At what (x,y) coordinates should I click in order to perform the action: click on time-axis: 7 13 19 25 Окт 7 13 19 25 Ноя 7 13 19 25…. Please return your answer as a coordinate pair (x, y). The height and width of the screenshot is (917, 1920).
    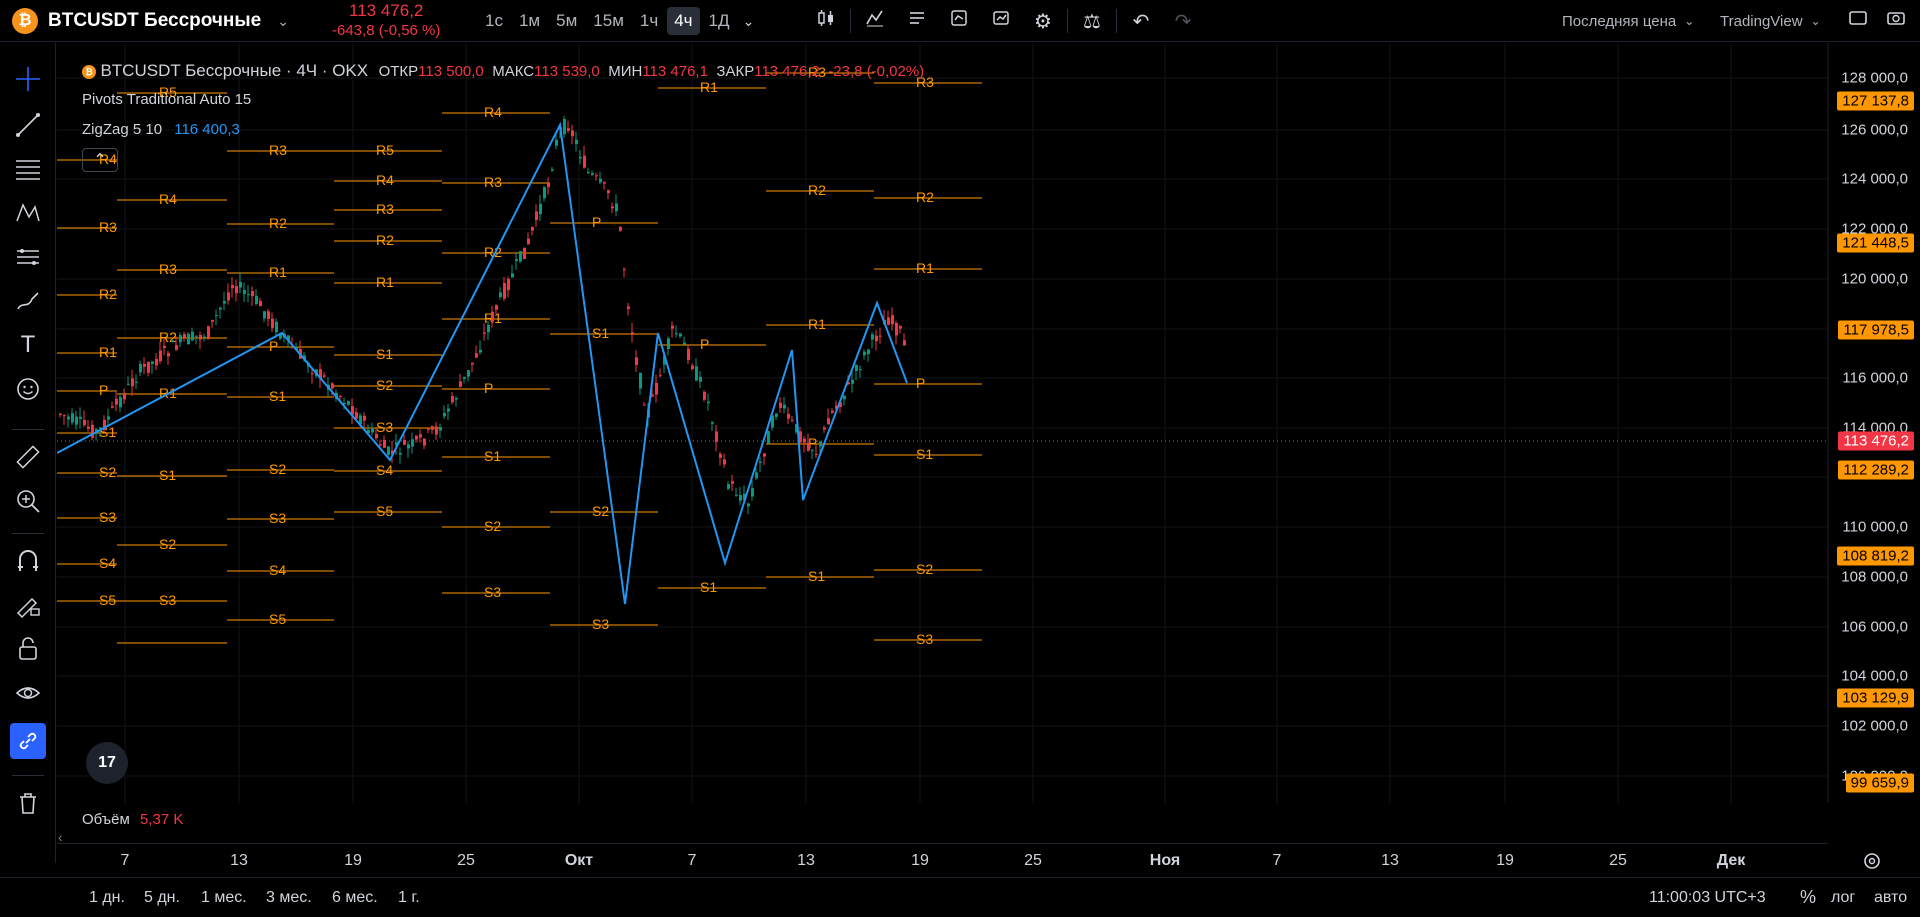
    Looking at the image, I should click on (942, 860).